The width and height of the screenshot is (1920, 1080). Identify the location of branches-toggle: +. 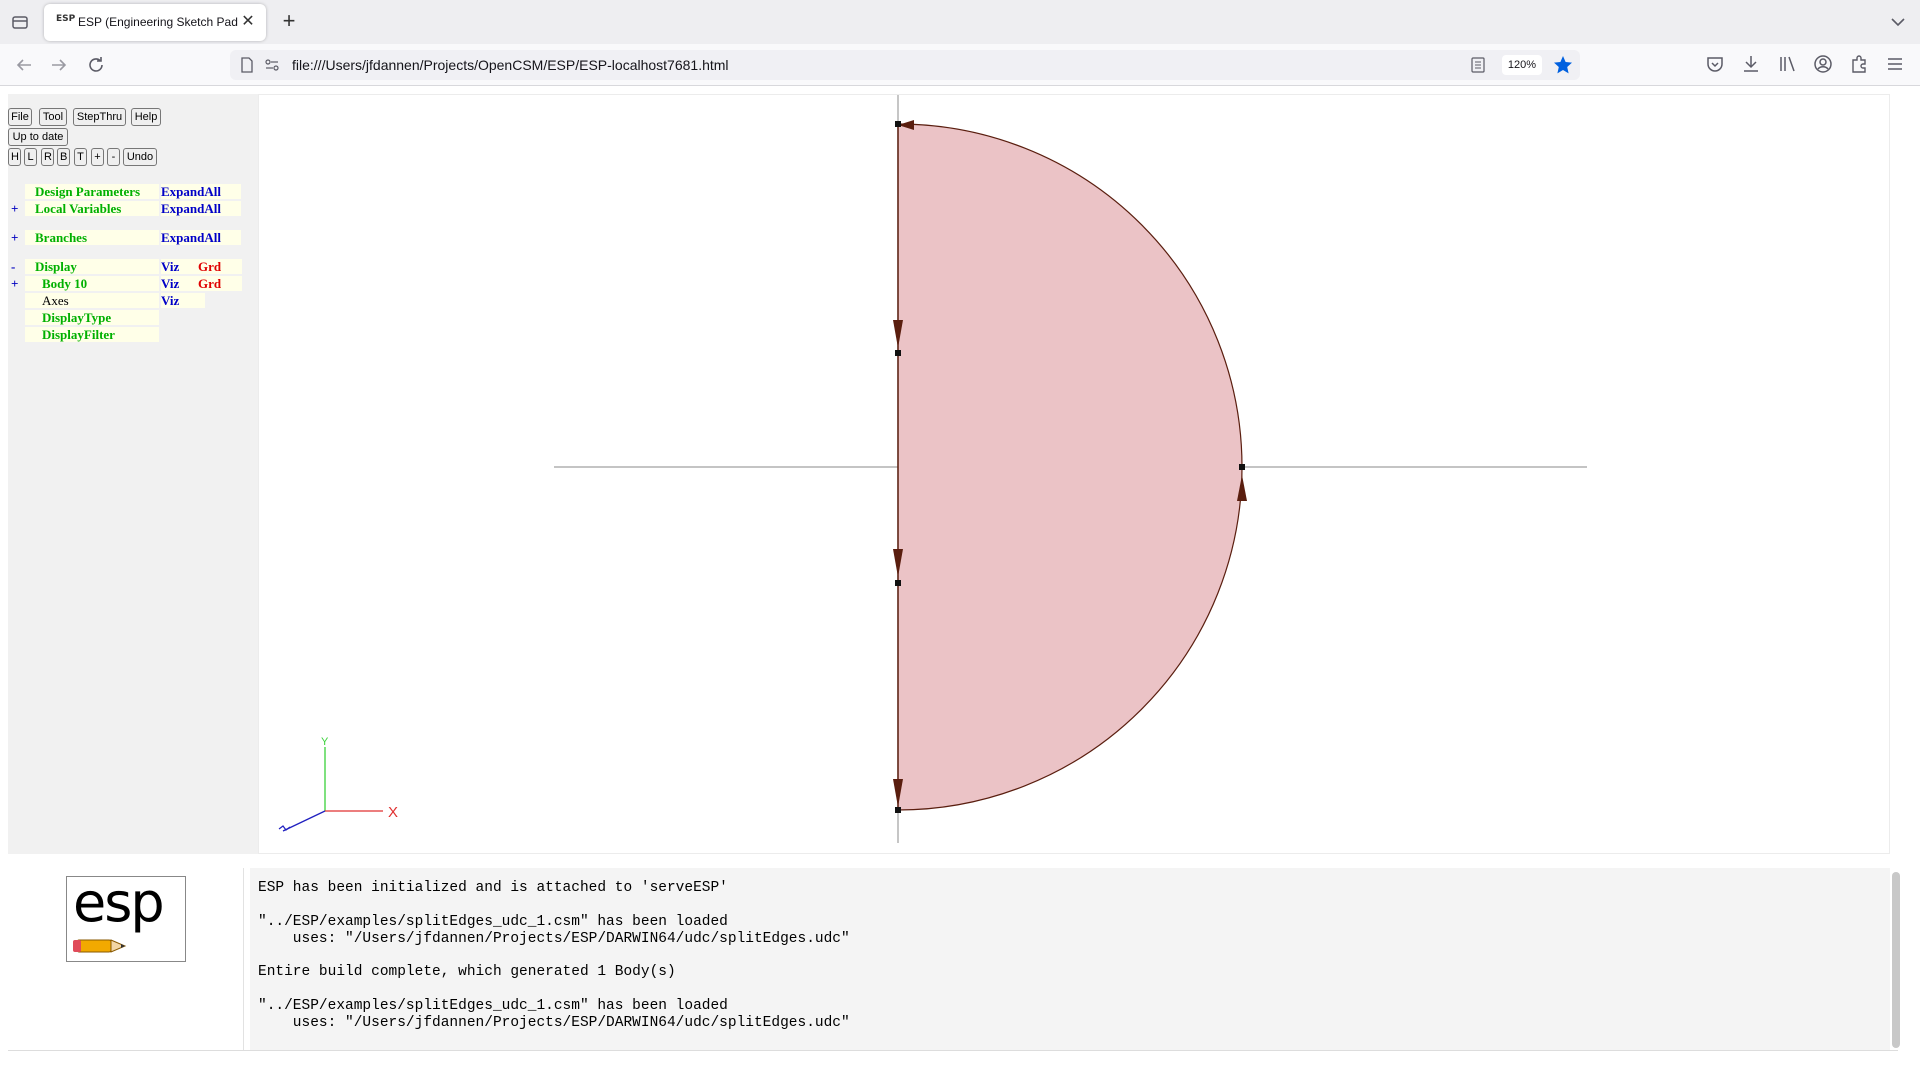
(17, 238).